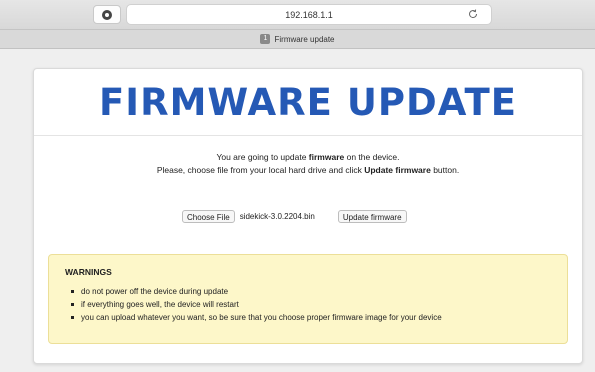 The width and height of the screenshot is (595, 372). I want to click on intro-line-2-suffix: button., so click(445, 170).